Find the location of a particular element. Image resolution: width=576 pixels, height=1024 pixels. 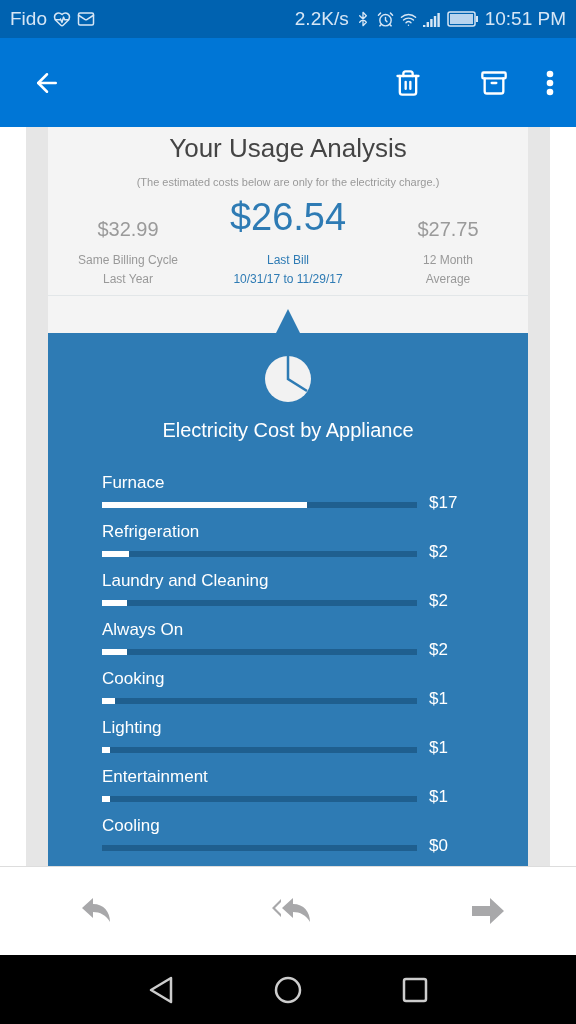

clock: 10:51 PM is located at coordinates (525, 19).